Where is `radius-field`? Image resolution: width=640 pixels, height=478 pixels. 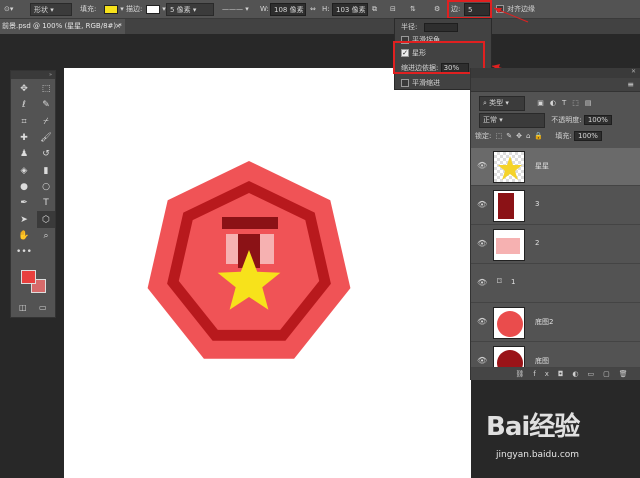 radius-field is located at coordinates (440, 27).